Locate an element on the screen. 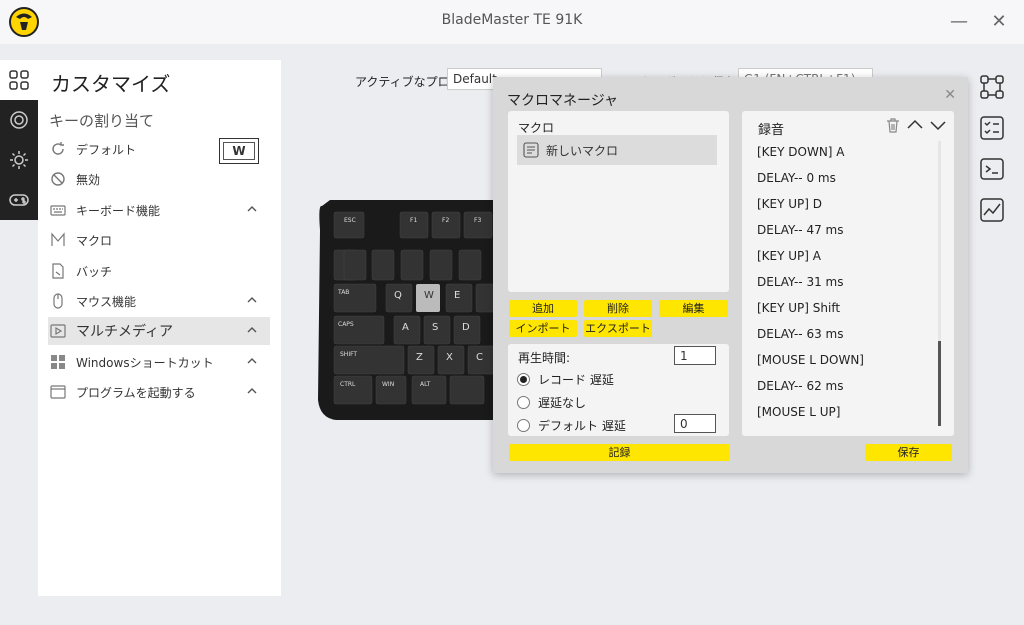  sidebar-item-mouse-functions: マウス機能 is located at coordinates (159, 301).